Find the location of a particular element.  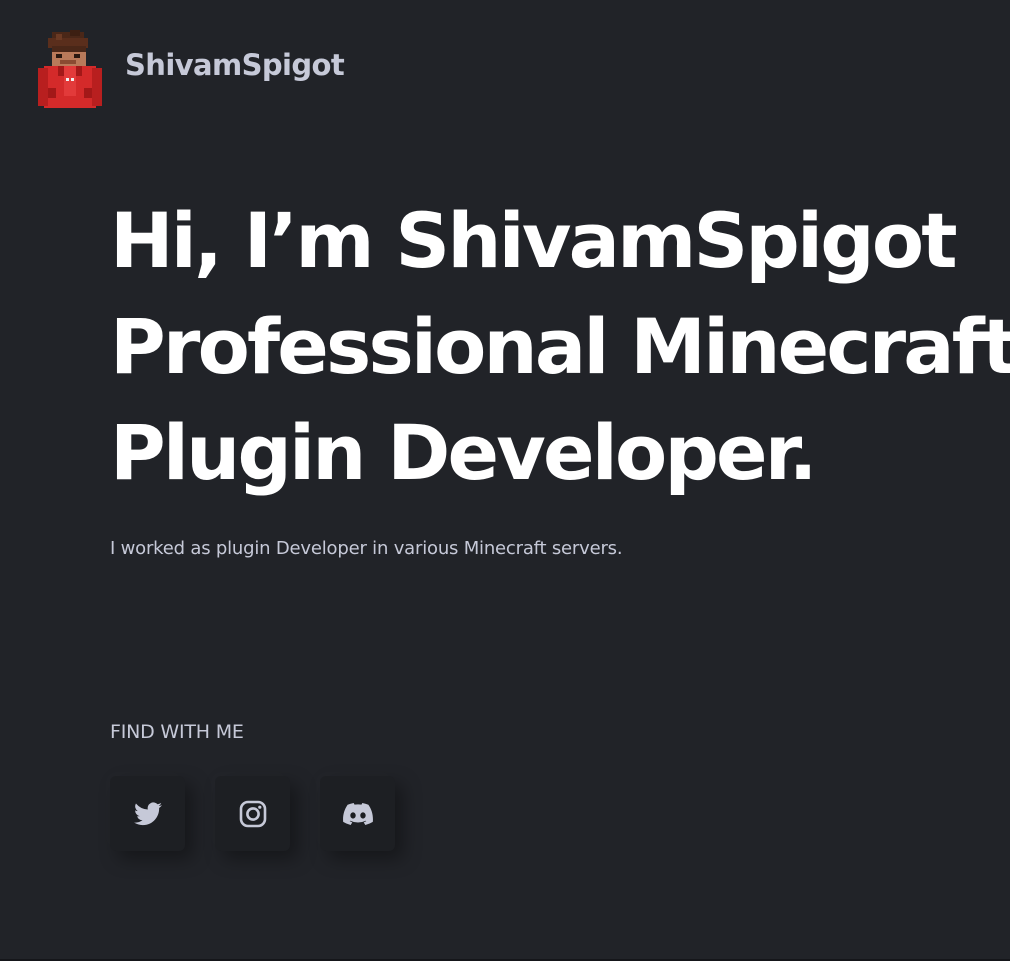

twitter-icon is located at coordinates (147, 813).